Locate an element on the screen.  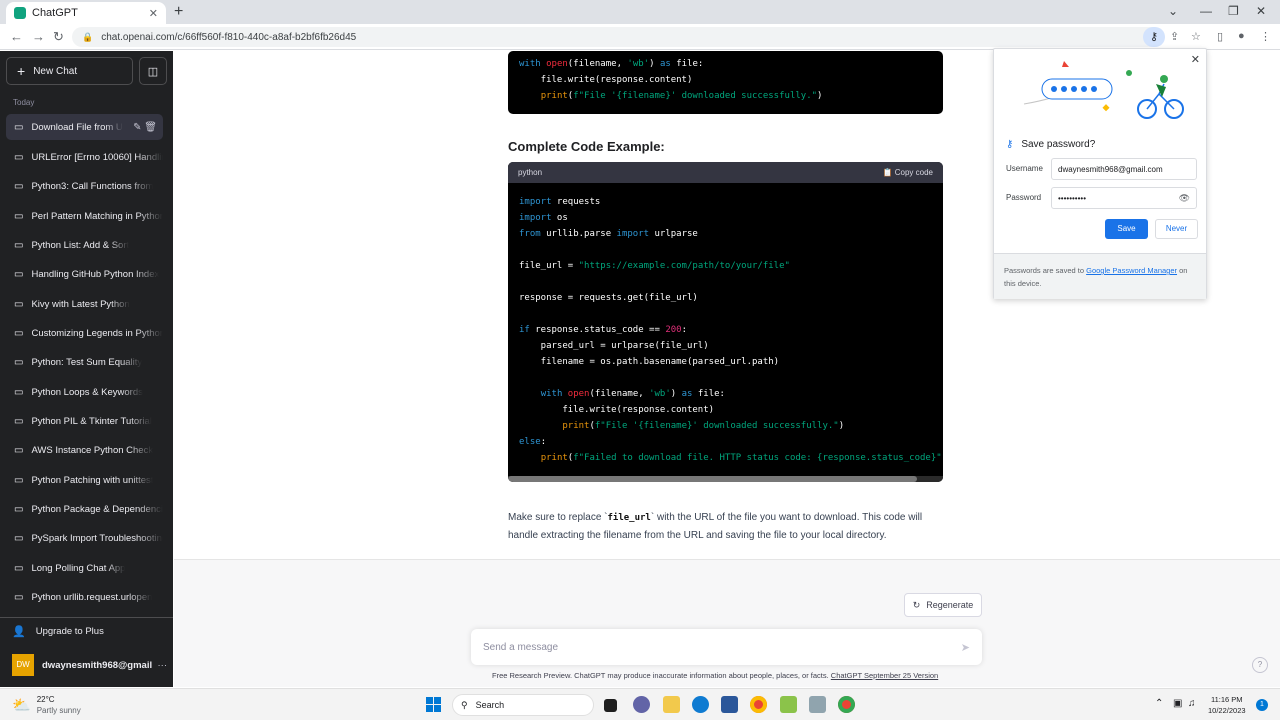
app-icon is located at coordinates (817, 704).